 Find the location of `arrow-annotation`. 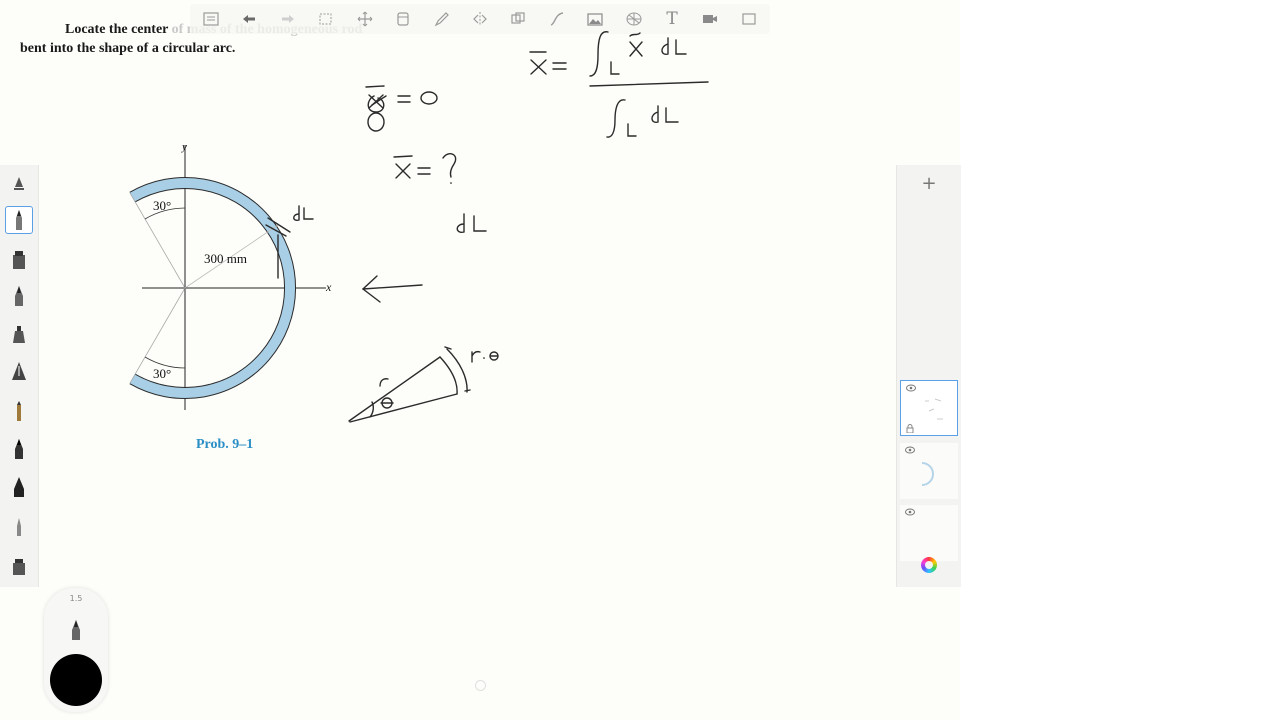

arrow-annotation is located at coordinates (392, 289).